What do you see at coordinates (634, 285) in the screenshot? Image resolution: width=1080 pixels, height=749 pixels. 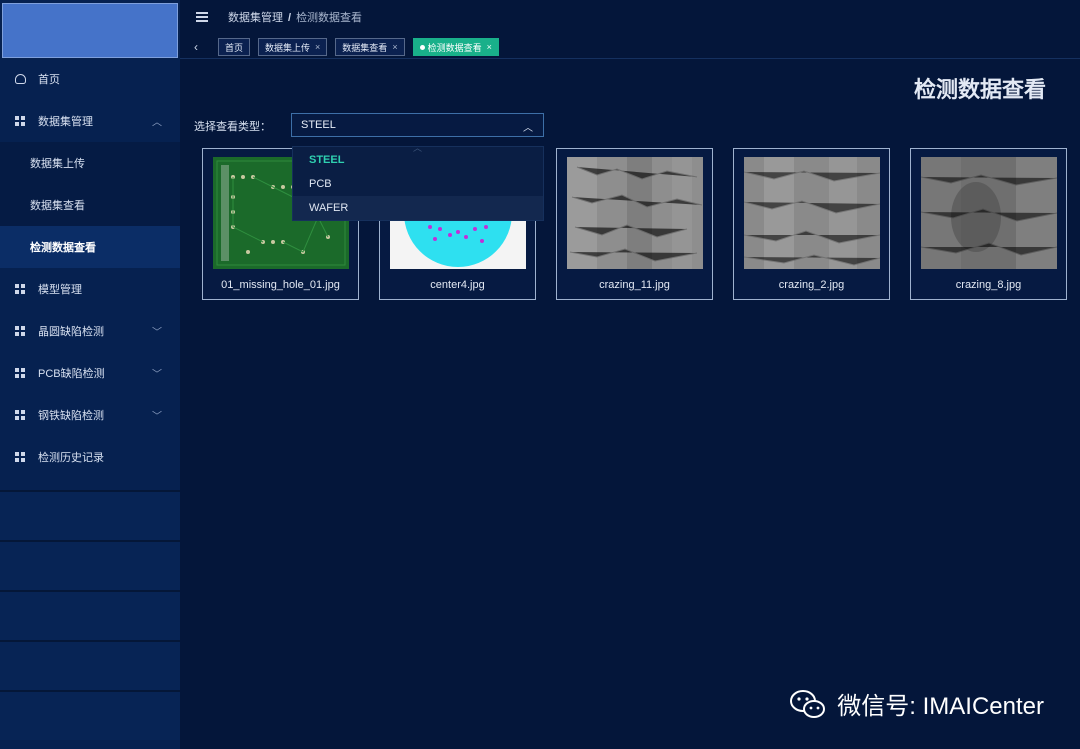 I see `image-caption: crazing_11.jpg` at bounding box center [634, 285].